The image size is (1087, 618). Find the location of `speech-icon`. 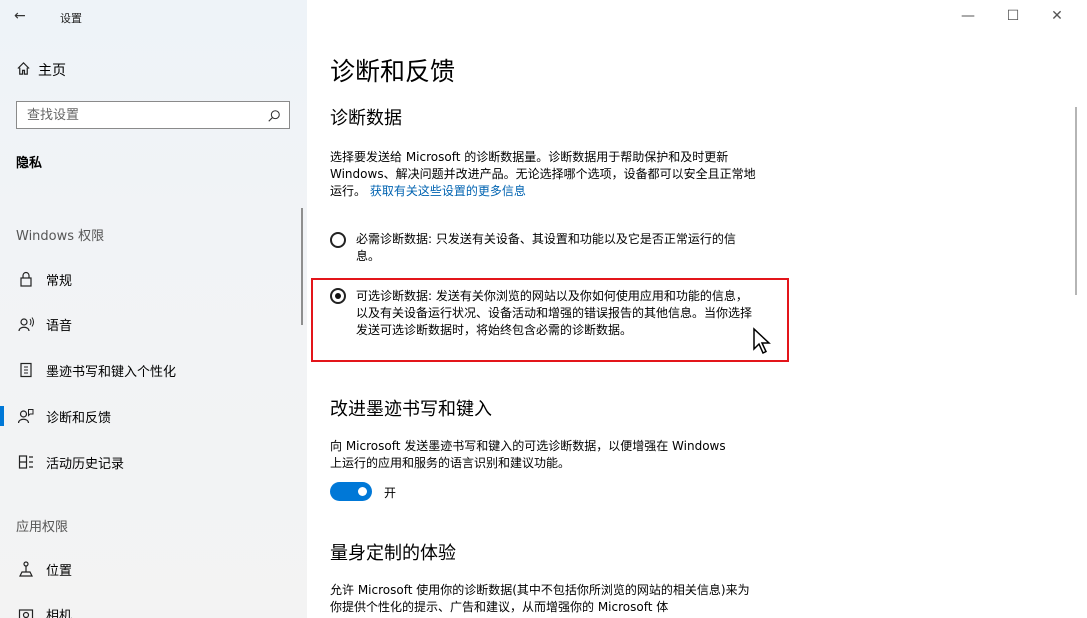

speech-icon is located at coordinates (26, 324).